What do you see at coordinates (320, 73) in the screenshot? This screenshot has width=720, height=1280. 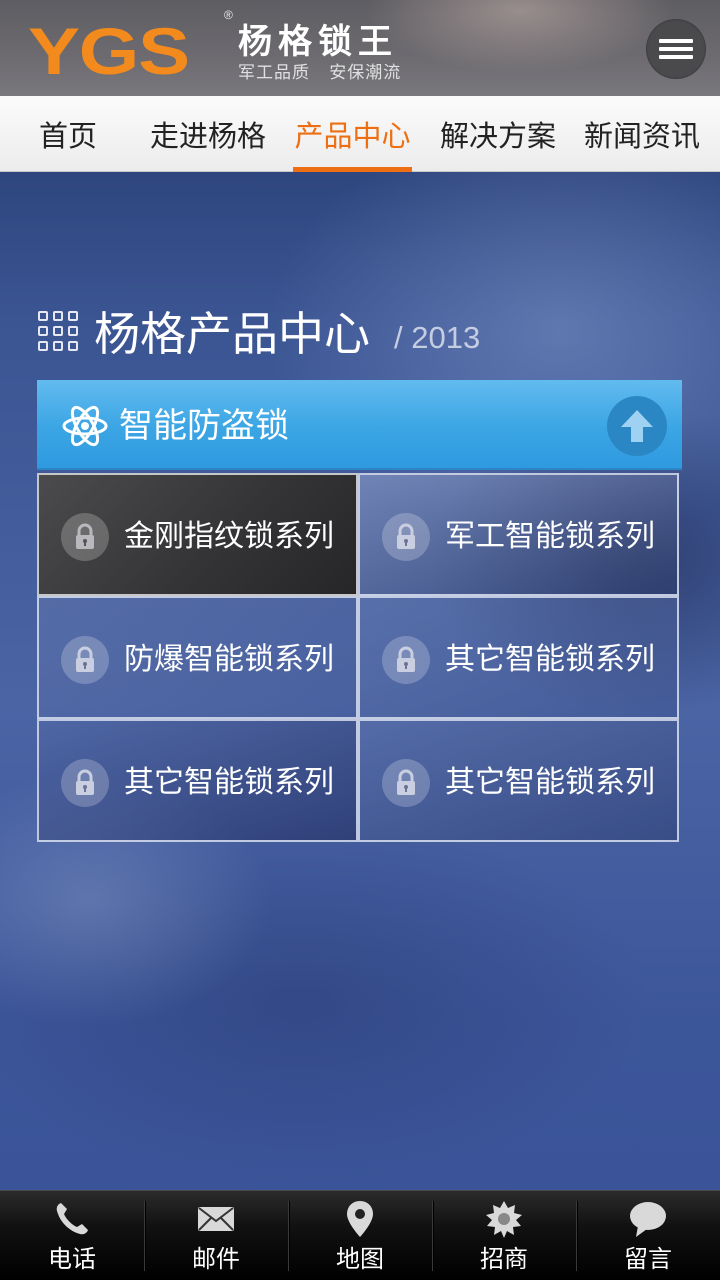 I see `brand-slogan: 军工品质 安保潮流` at bounding box center [320, 73].